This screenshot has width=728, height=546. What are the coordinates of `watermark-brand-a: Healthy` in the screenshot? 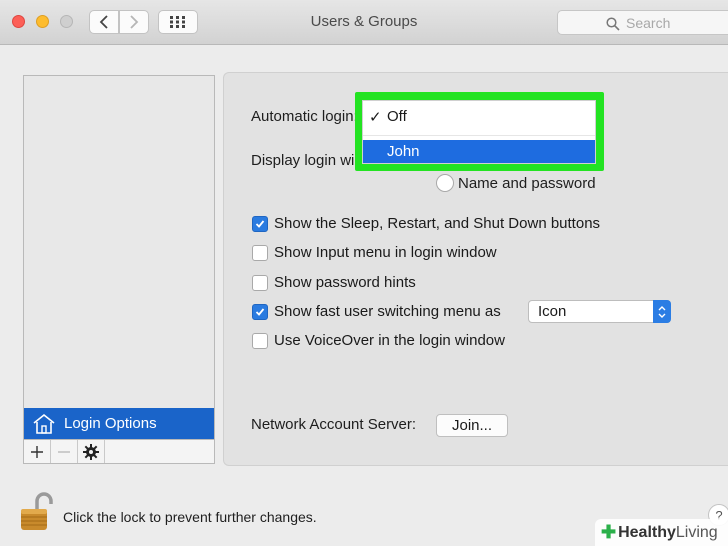 It's located at (647, 532).